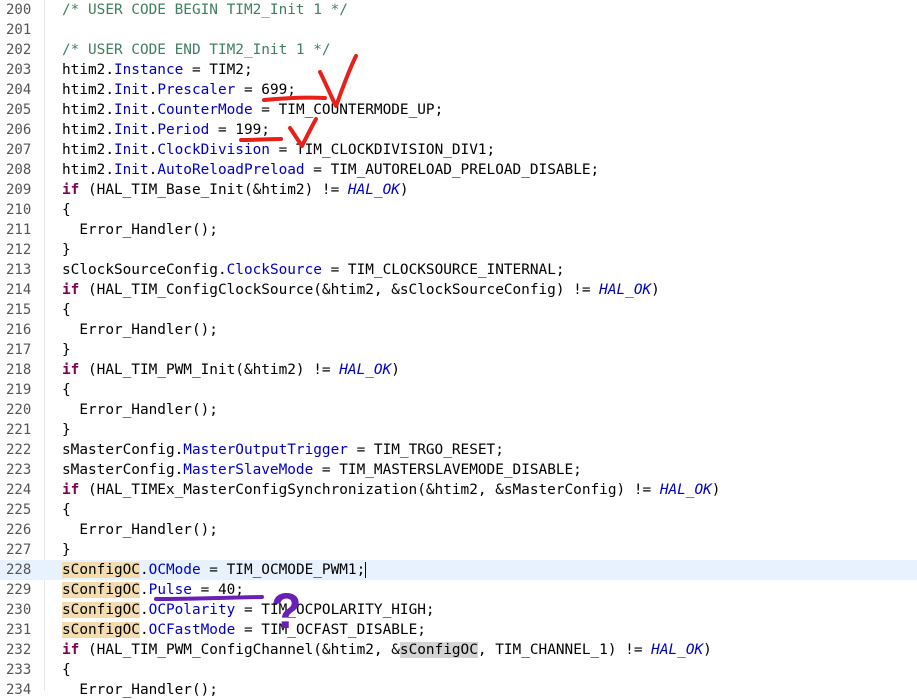 The width and height of the screenshot is (917, 700). Describe the element at coordinates (425, 450) in the screenshot. I see `code-token: = TIM_TRGO_RESET;` at that location.